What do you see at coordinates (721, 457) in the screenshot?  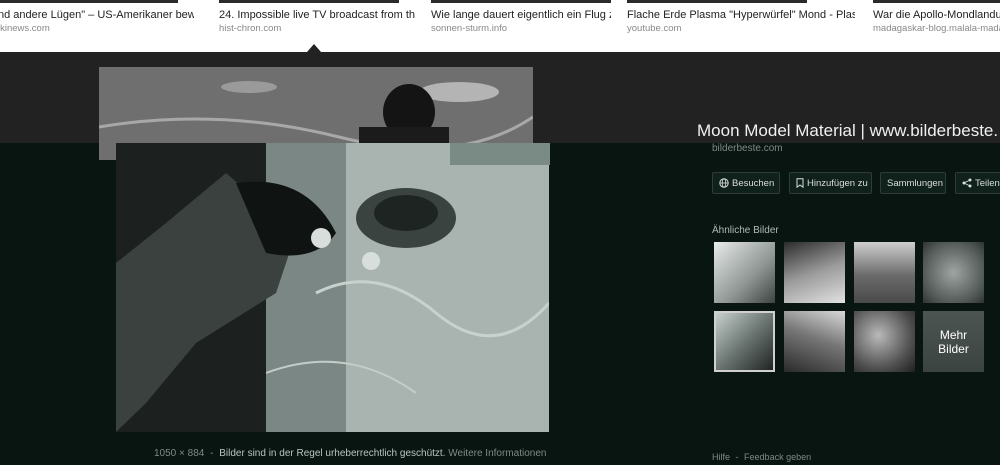 I see `help-link: Hilfe` at bounding box center [721, 457].